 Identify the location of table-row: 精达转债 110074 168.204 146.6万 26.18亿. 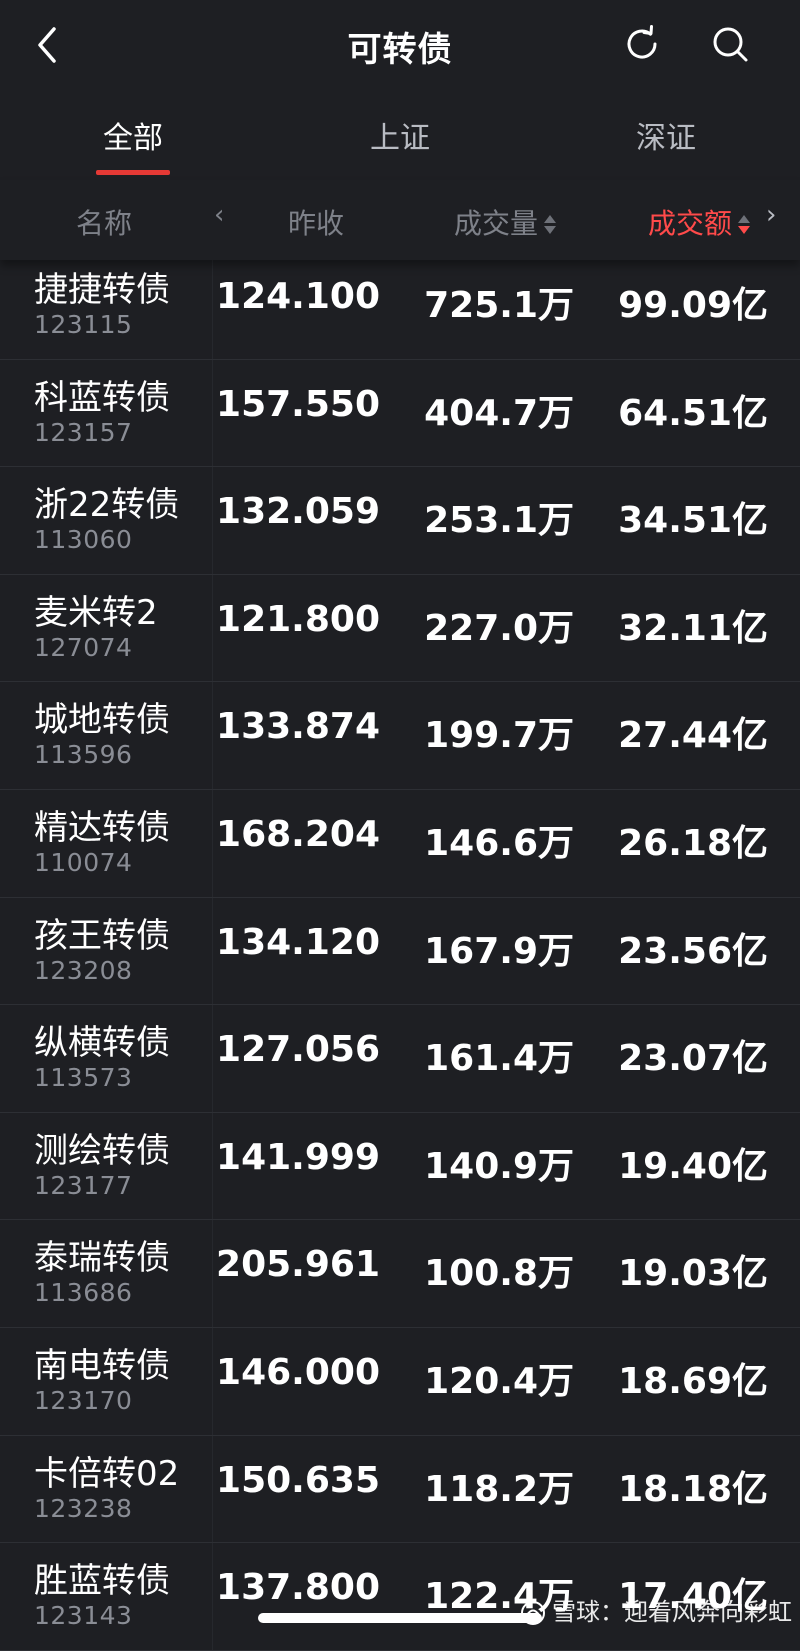
(400, 843).